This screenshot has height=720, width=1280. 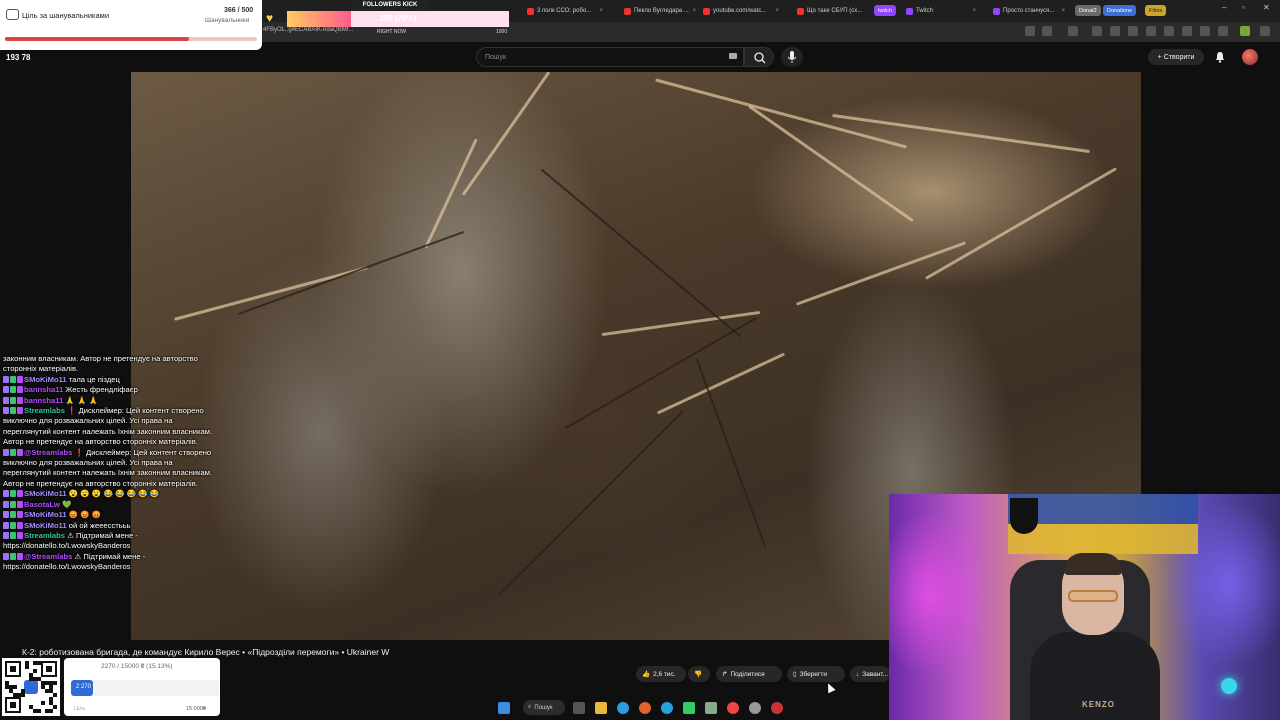 What do you see at coordinates (661, 674) in the screenshot?
I see `like-button: 👍 2,6 тис.` at bounding box center [661, 674].